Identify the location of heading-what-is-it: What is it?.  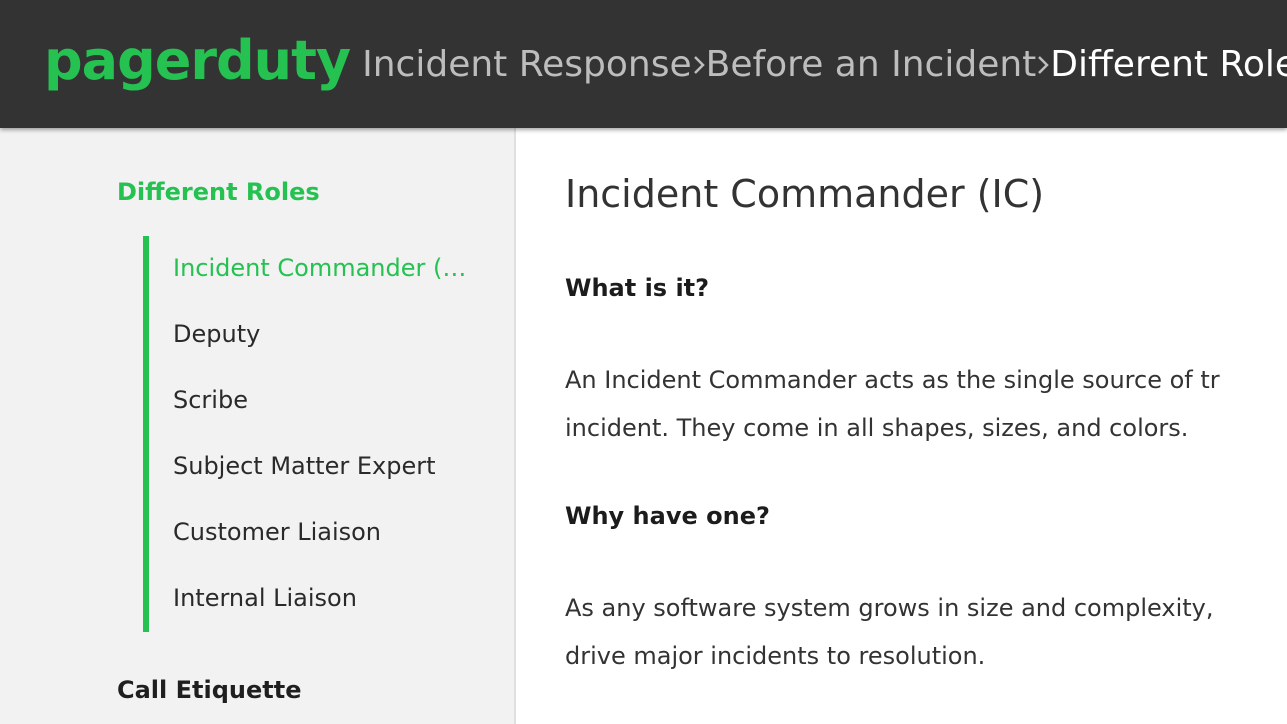
(637, 288).